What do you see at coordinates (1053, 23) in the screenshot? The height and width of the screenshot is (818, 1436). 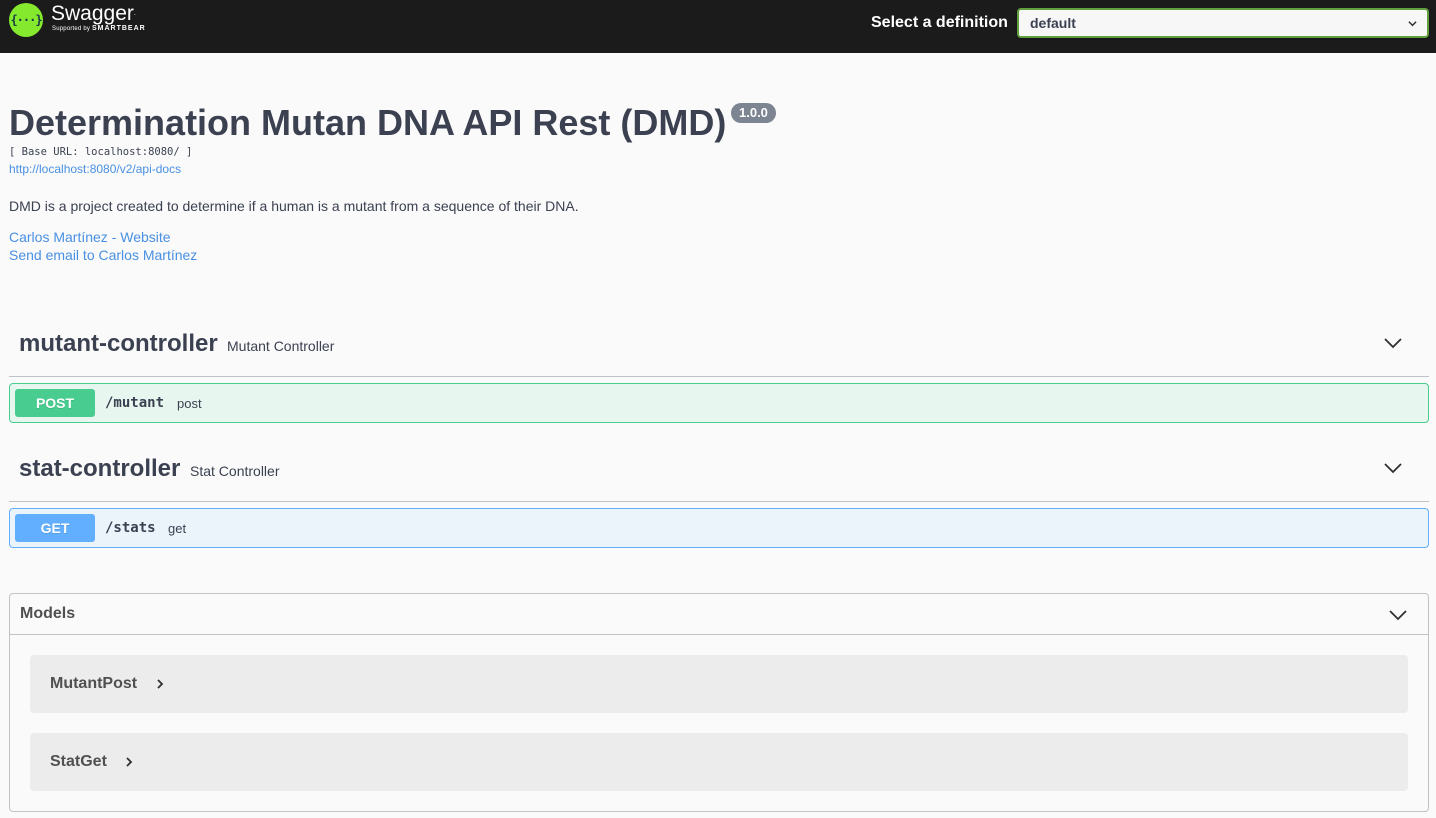 I see `definition-select-value: default` at bounding box center [1053, 23].